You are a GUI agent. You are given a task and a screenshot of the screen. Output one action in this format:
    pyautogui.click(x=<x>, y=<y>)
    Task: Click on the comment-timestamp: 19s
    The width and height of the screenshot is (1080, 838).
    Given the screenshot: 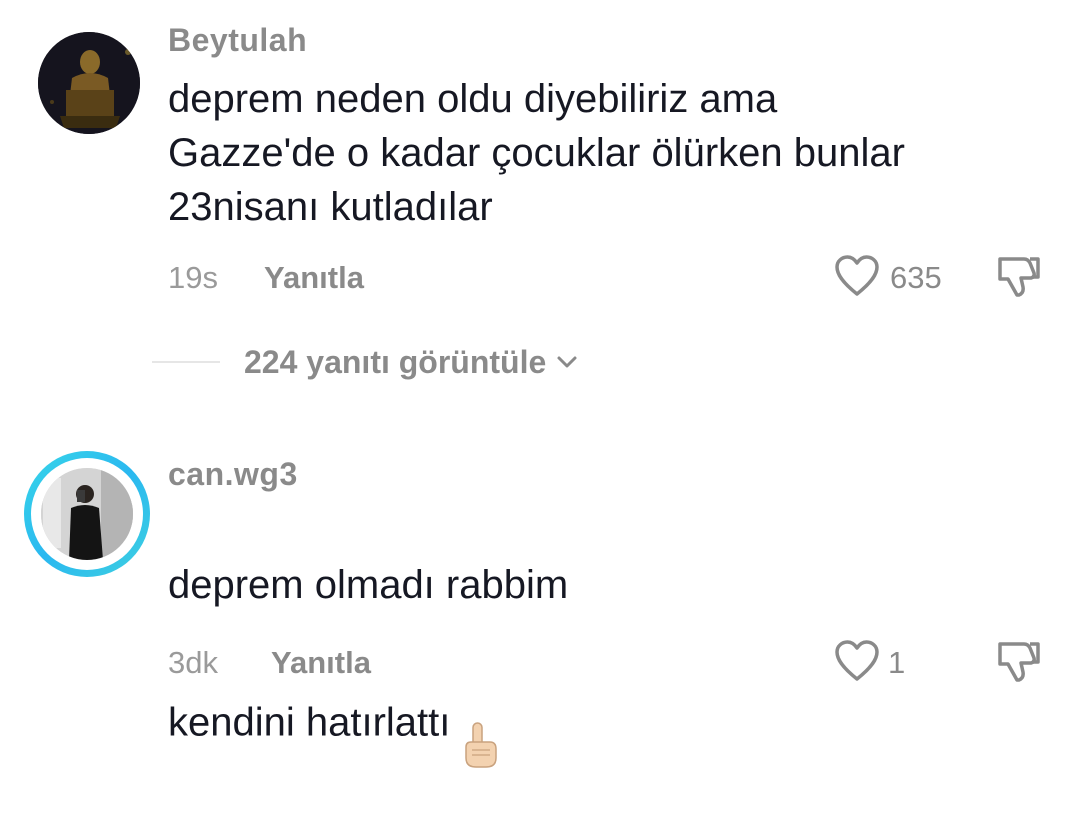 What is the action you would take?
    pyautogui.click(x=193, y=277)
    